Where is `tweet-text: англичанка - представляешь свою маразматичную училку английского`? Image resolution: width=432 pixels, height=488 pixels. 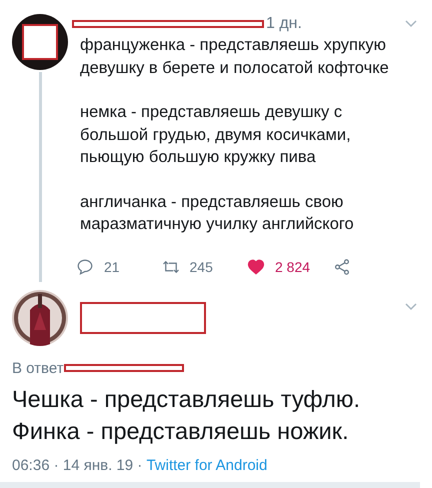 tweet-text: англичанка - представляешь свою маразматичную училку английского is located at coordinates (217, 213).